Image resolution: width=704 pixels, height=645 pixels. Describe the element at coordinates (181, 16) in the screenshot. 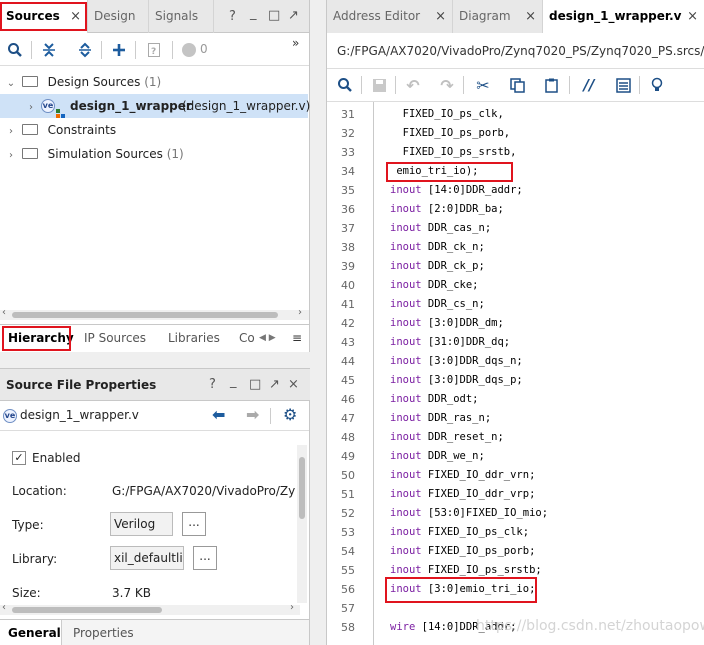

I see `tab-signals: Signals` at that location.